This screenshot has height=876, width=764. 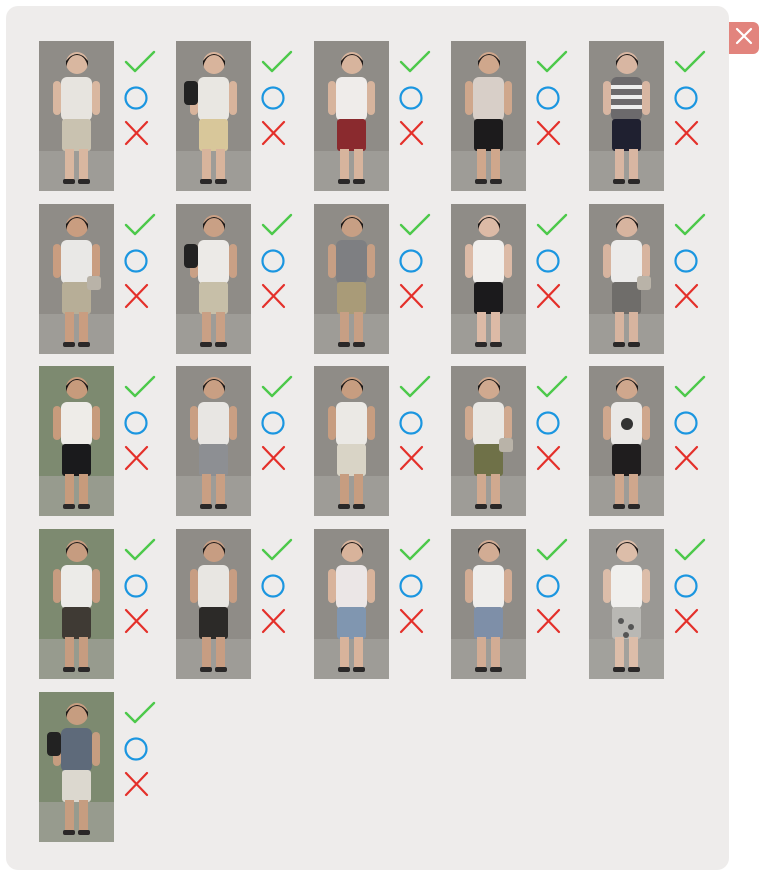 I want to click on close-button, so click(x=744, y=38).